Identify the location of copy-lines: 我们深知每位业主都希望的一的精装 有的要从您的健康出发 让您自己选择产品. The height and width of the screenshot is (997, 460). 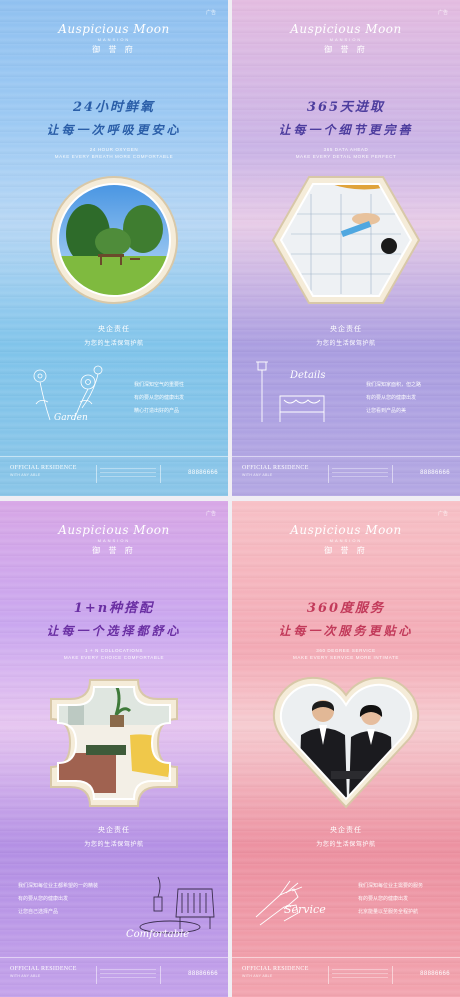
(58, 899).